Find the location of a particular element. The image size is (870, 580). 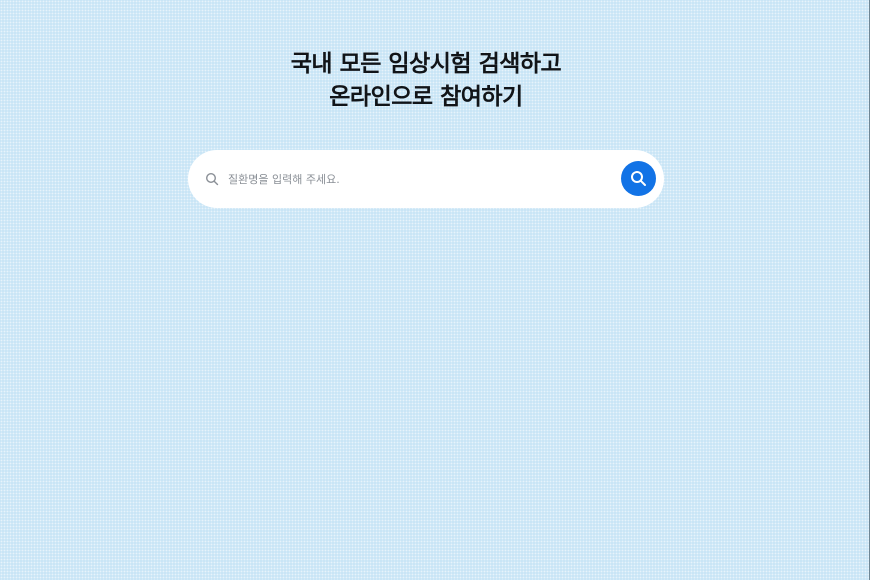

search-bar is located at coordinates (426, 179).